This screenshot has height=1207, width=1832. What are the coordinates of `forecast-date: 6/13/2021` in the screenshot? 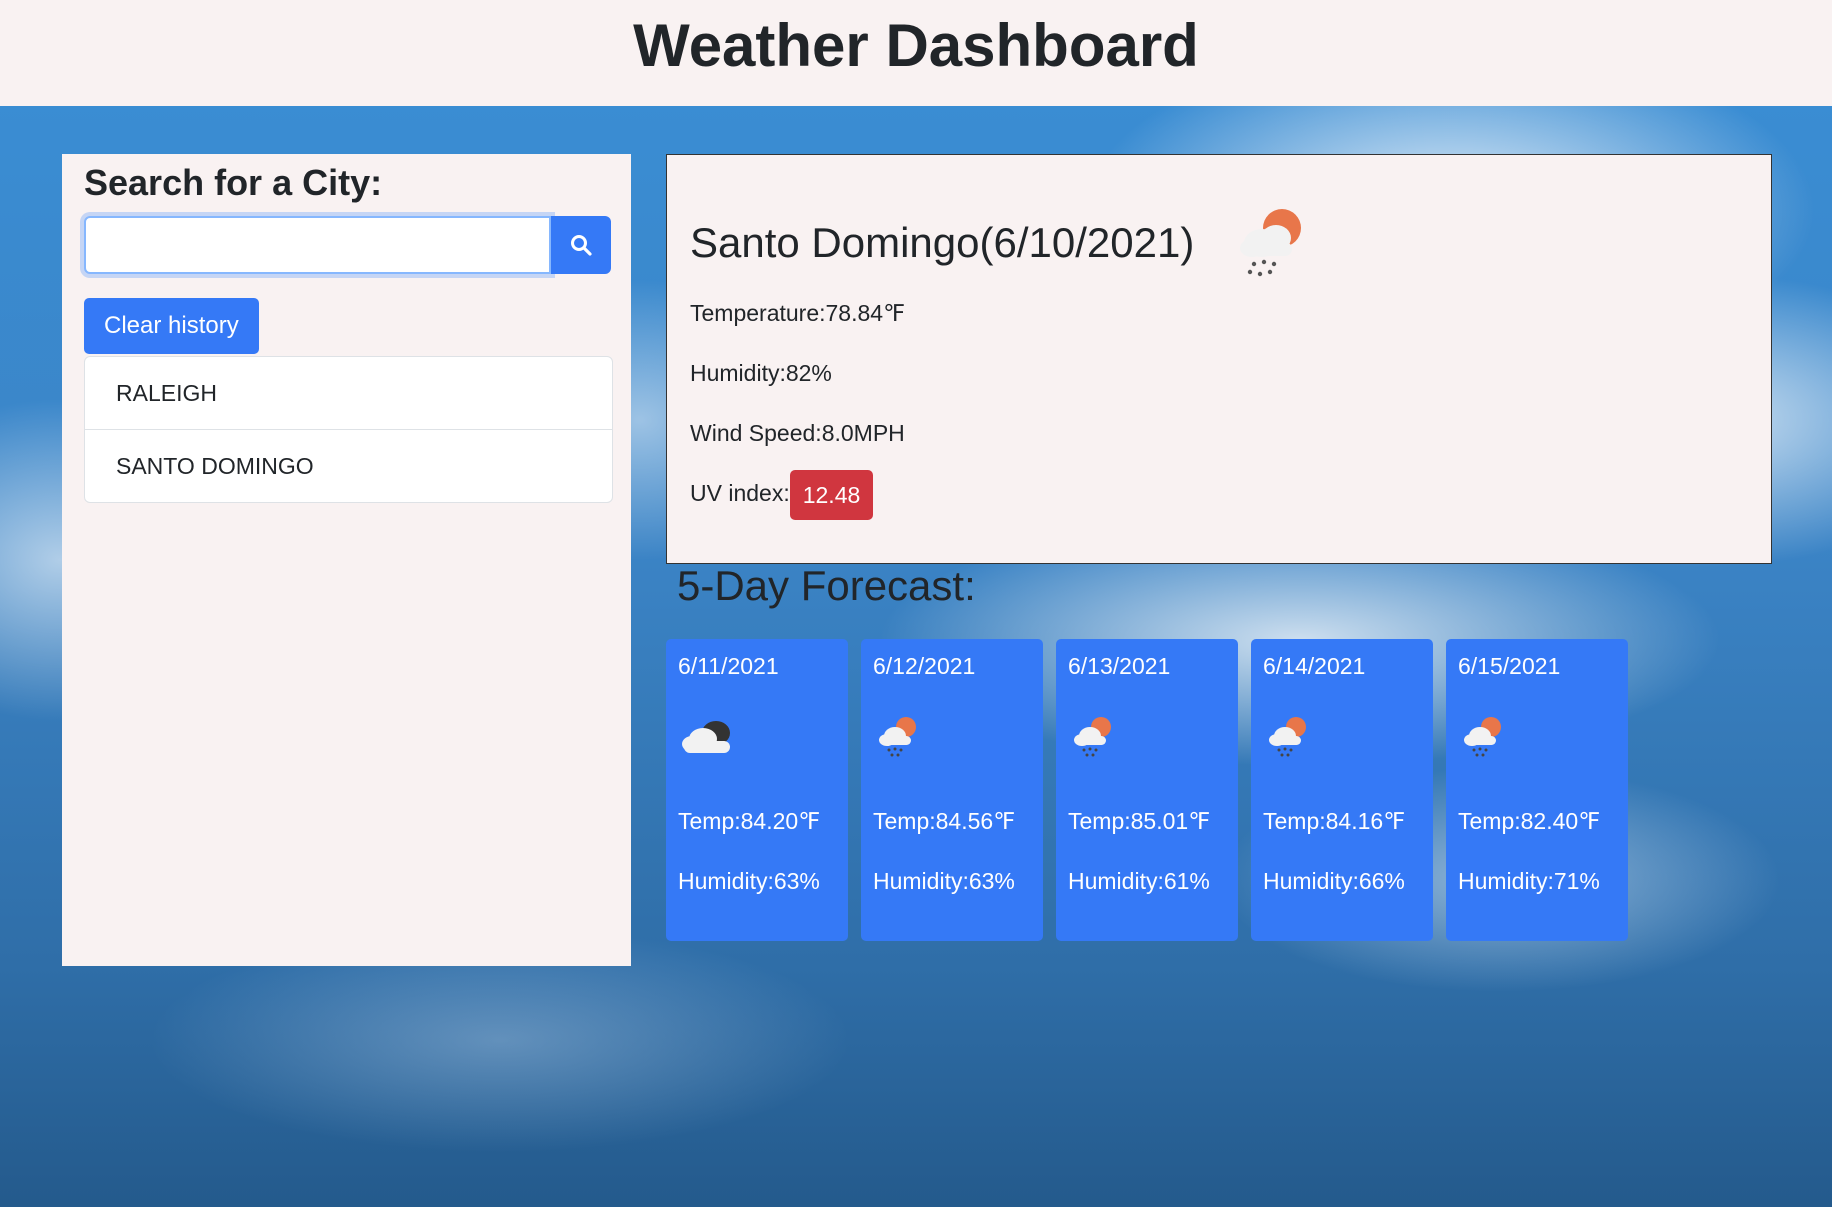 It's located at (1119, 666).